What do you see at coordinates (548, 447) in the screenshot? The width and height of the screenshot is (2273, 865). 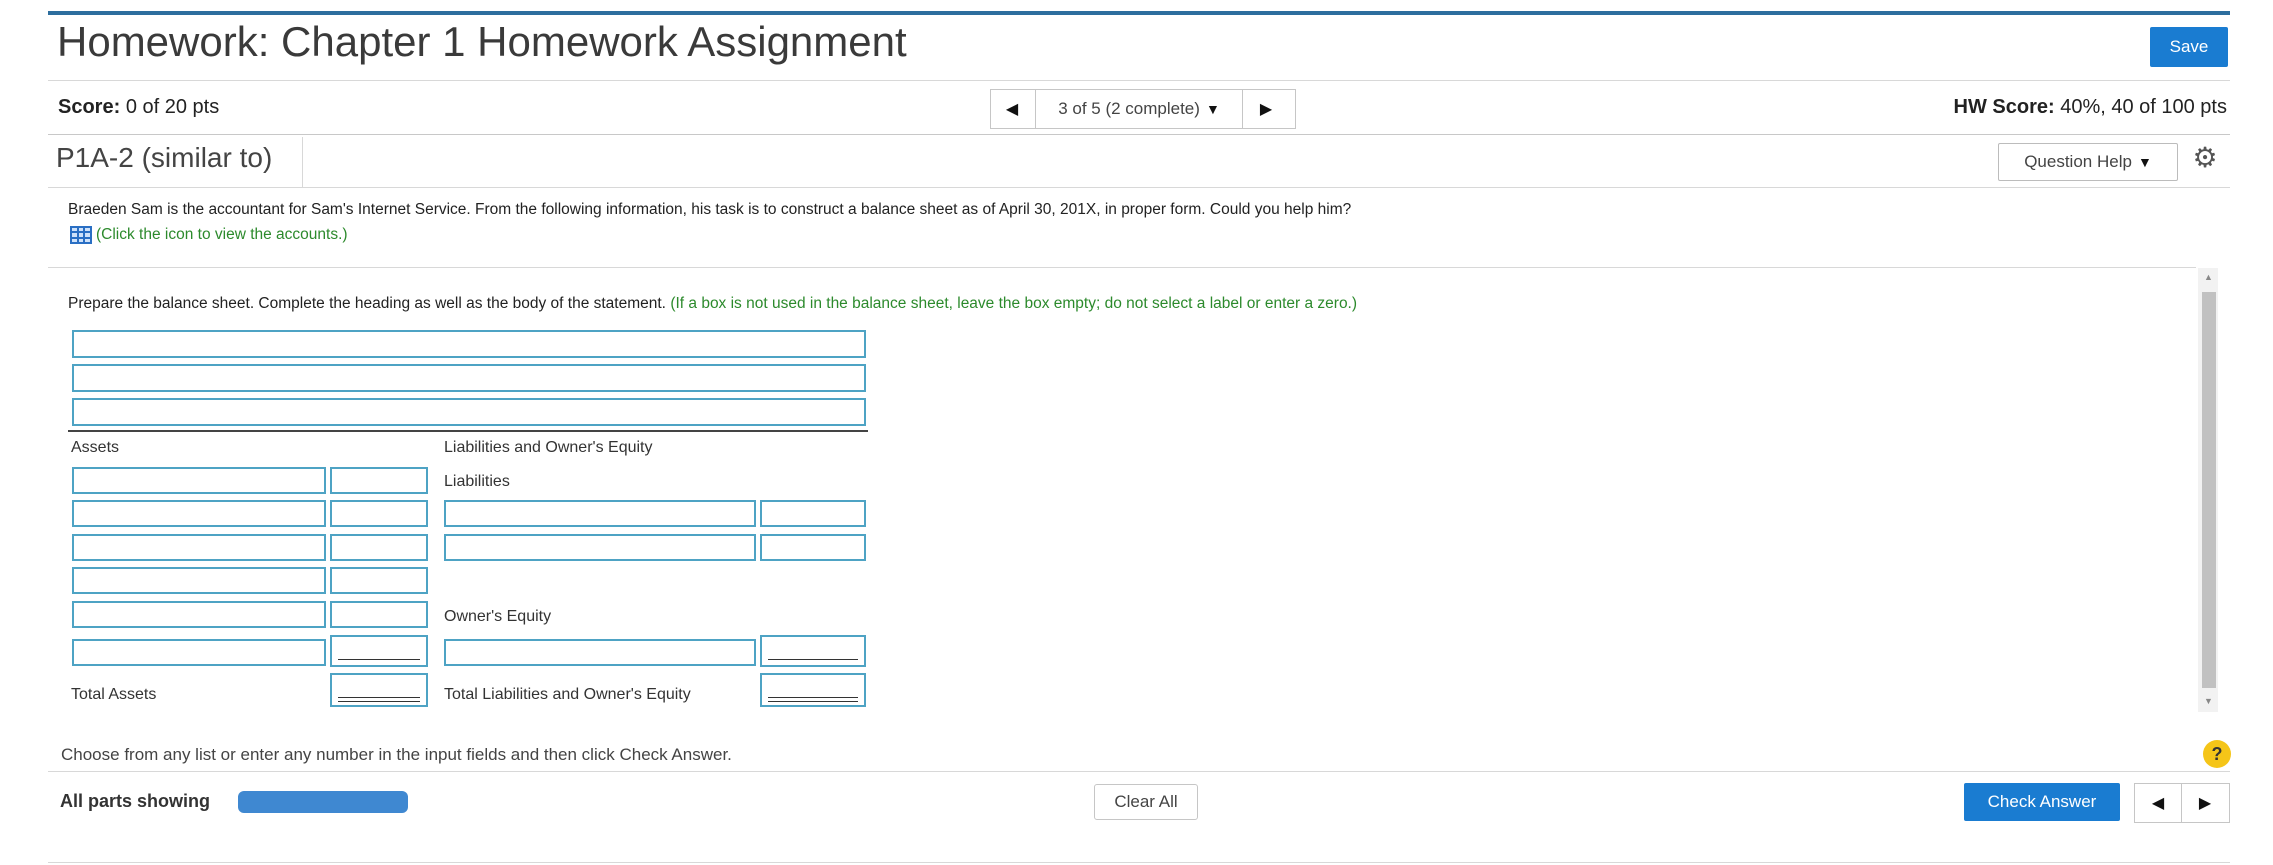 I see `liabilities-owners-equity-label: Liabilities and Owner's Equity` at bounding box center [548, 447].